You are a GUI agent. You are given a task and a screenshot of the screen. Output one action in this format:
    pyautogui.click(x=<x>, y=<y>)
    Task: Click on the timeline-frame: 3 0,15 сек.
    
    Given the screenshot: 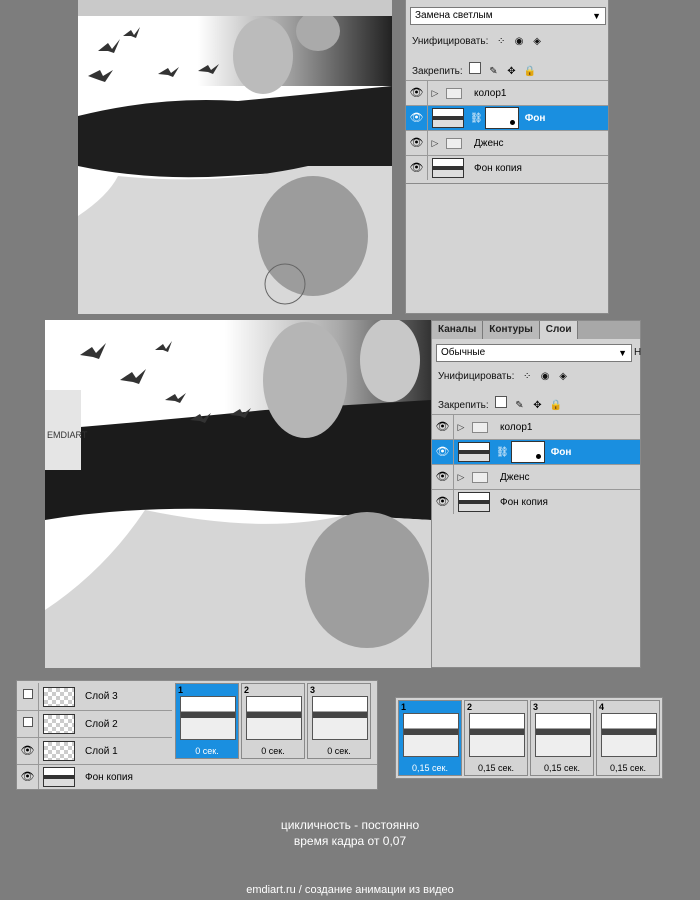 What is the action you would take?
    pyautogui.click(x=562, y=738)
    